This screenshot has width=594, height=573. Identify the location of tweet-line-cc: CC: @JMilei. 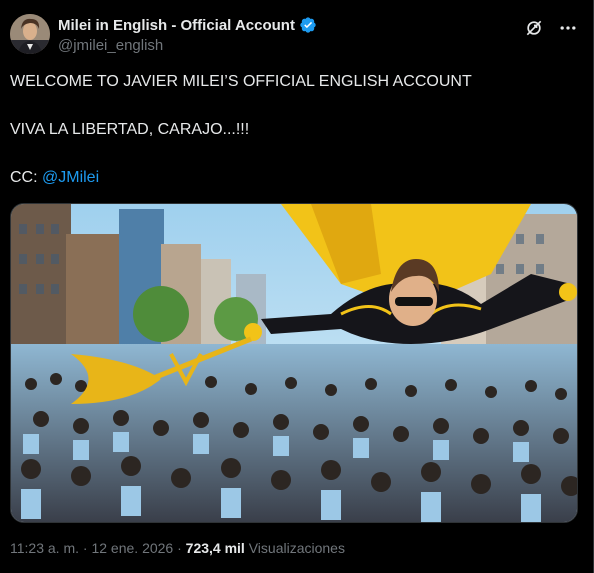
(54, 178).